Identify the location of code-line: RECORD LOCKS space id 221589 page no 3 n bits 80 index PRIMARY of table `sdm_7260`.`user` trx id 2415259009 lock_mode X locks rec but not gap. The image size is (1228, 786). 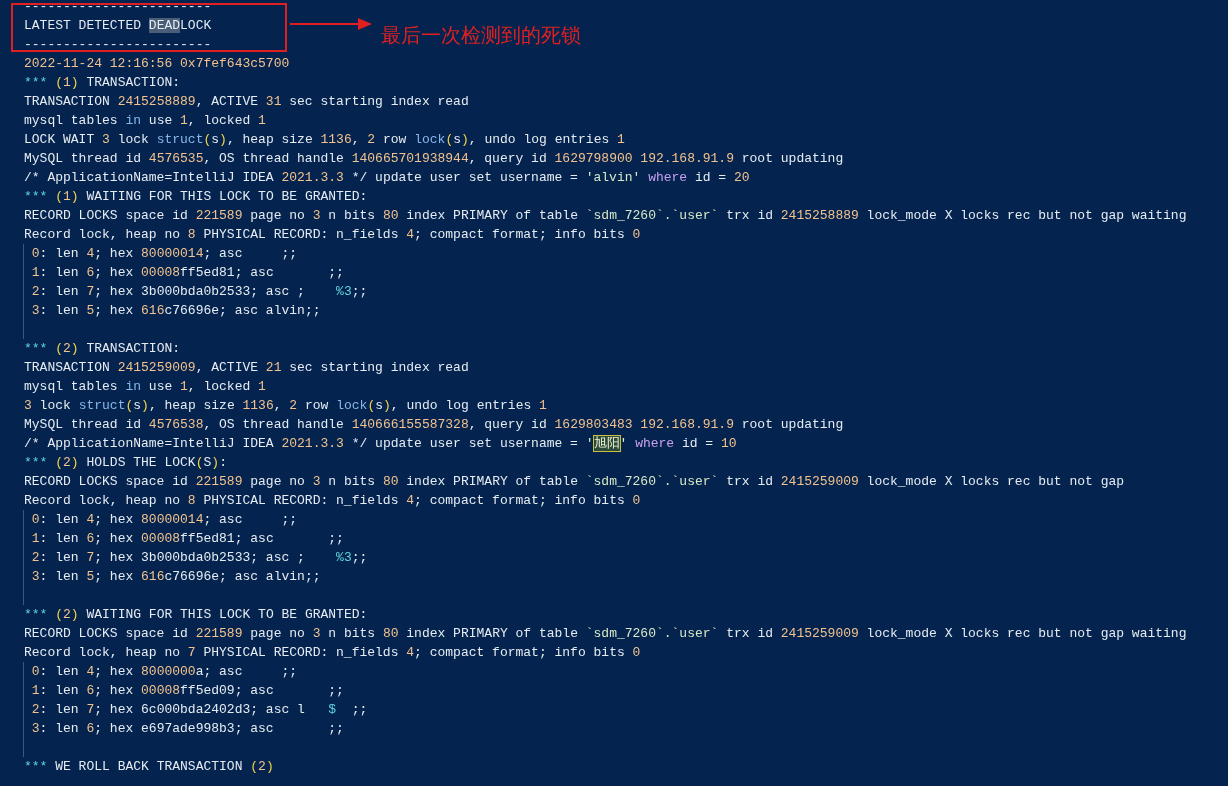
(574, 482).